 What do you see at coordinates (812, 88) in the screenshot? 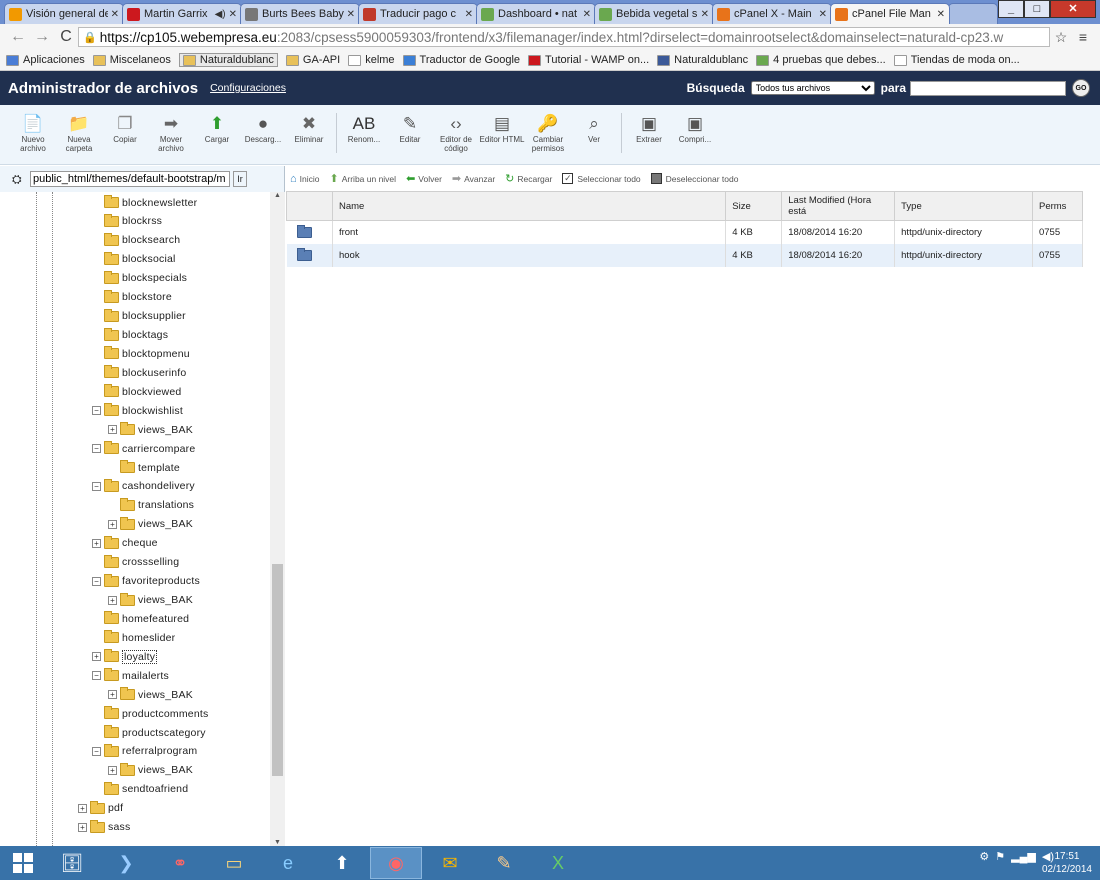
I see `search-scope-select: Todos tus archivos` at bounding box center [812, 88].